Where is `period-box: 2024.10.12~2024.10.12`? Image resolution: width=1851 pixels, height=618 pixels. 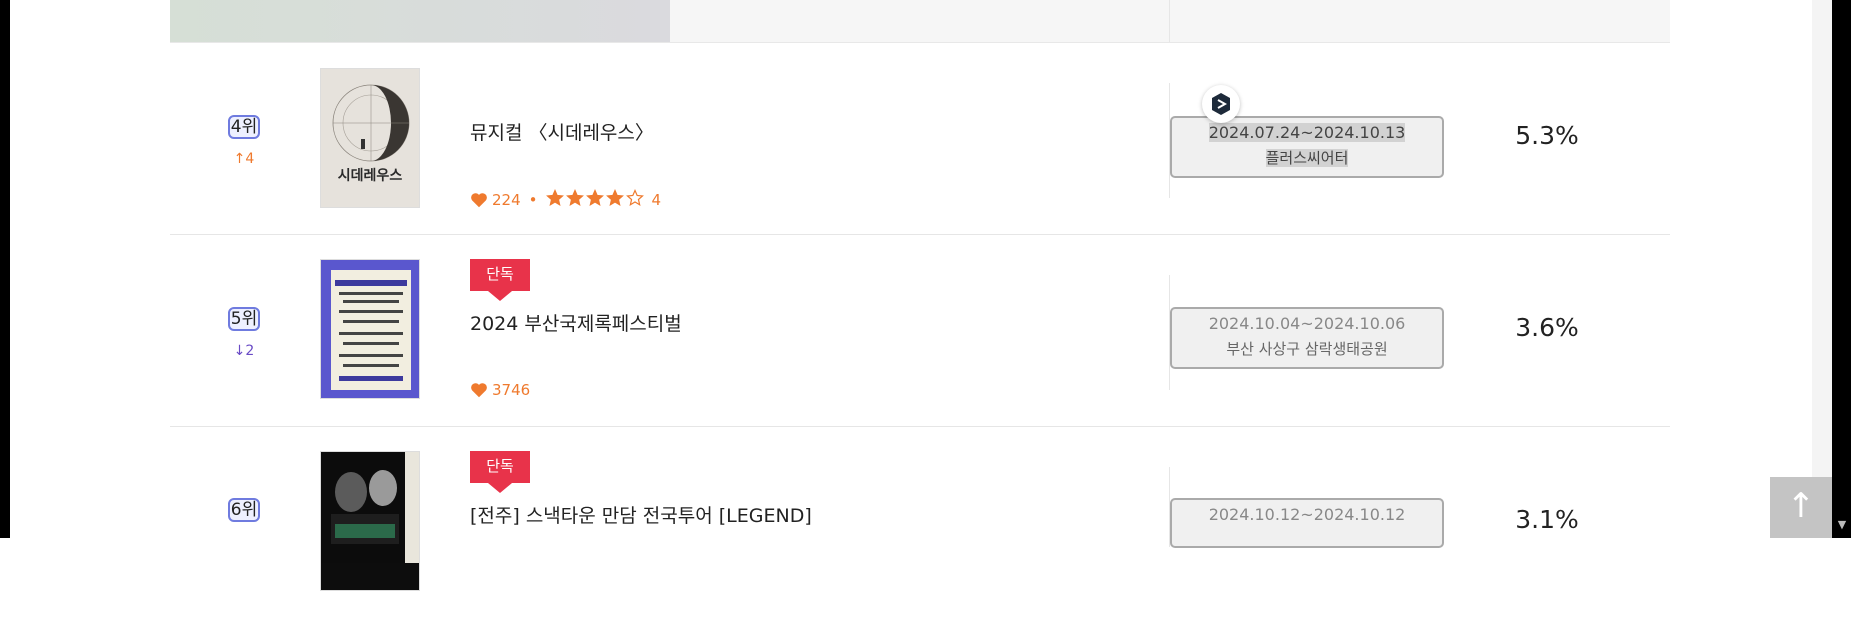
period-box: 2024.10.12~2024.10.12 is located at coordinates (1307, 523).